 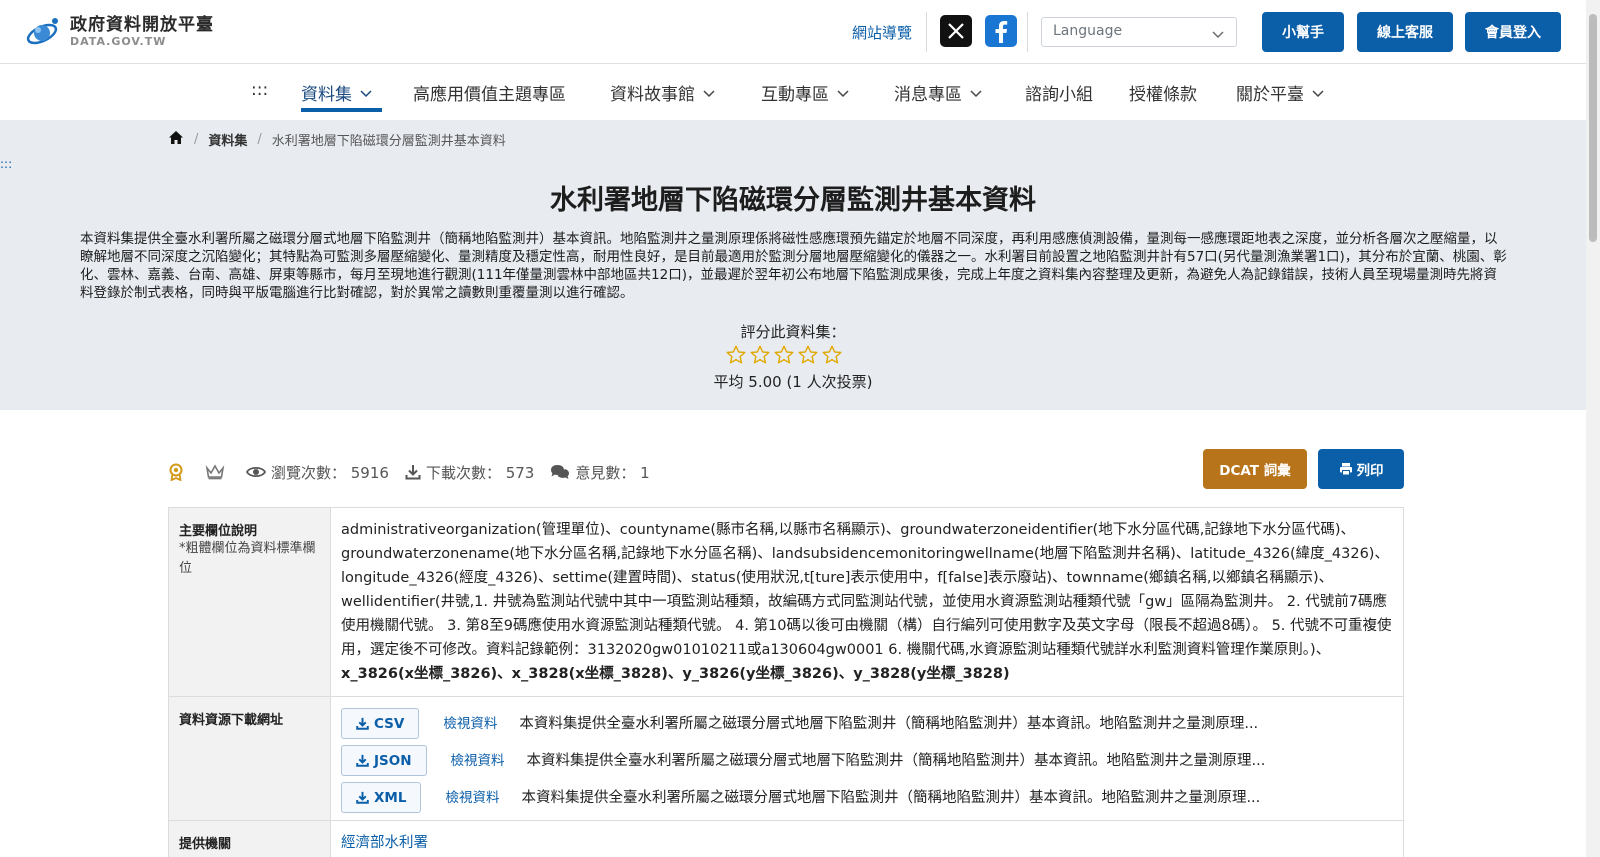 I want to click on home-icon, so click(x=176, y=139).